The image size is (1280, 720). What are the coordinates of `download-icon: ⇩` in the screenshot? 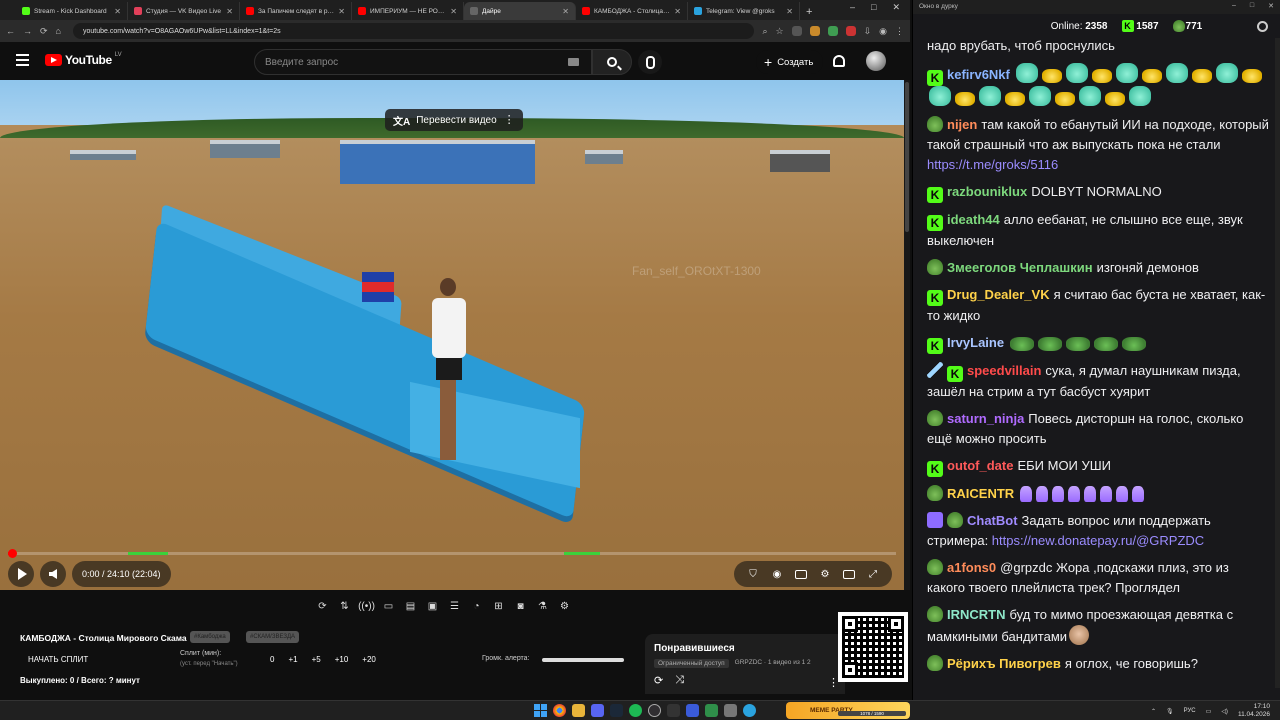 It's located at (868, 31).